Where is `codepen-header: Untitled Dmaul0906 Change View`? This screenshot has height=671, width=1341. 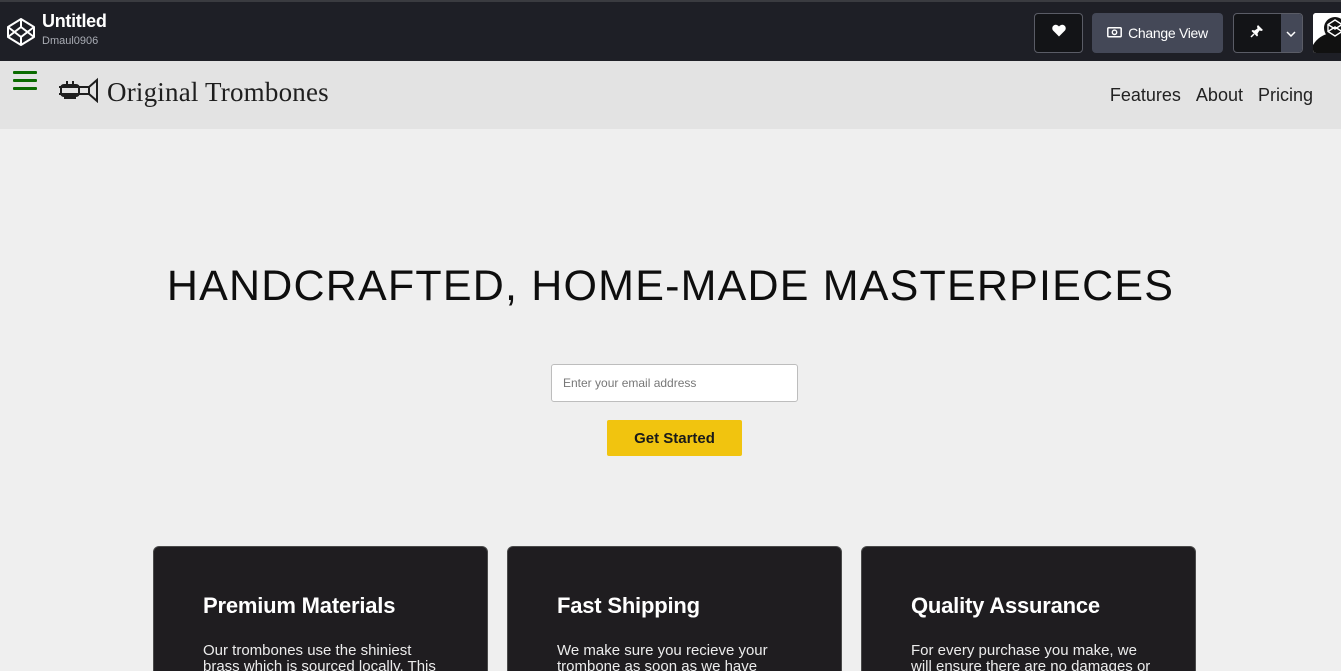 codepen-header: Untitled Dmaul0906 Change View is located at coordinates (670, 30).